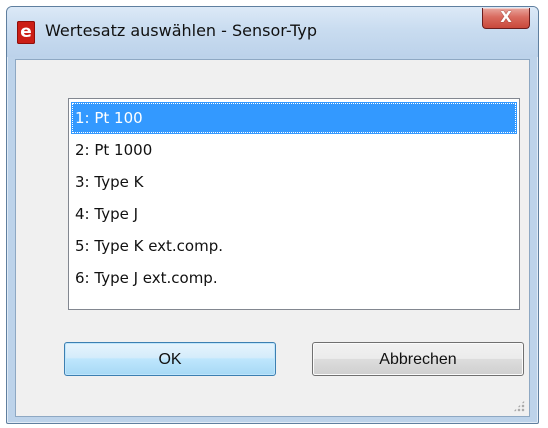 This screenshot has height=428, width=548. What do you see at coordinates (294, 150) in the screenshot?
I see `list-item-pt1000: 2: Pt 1000` at bounding box center [294, 150].